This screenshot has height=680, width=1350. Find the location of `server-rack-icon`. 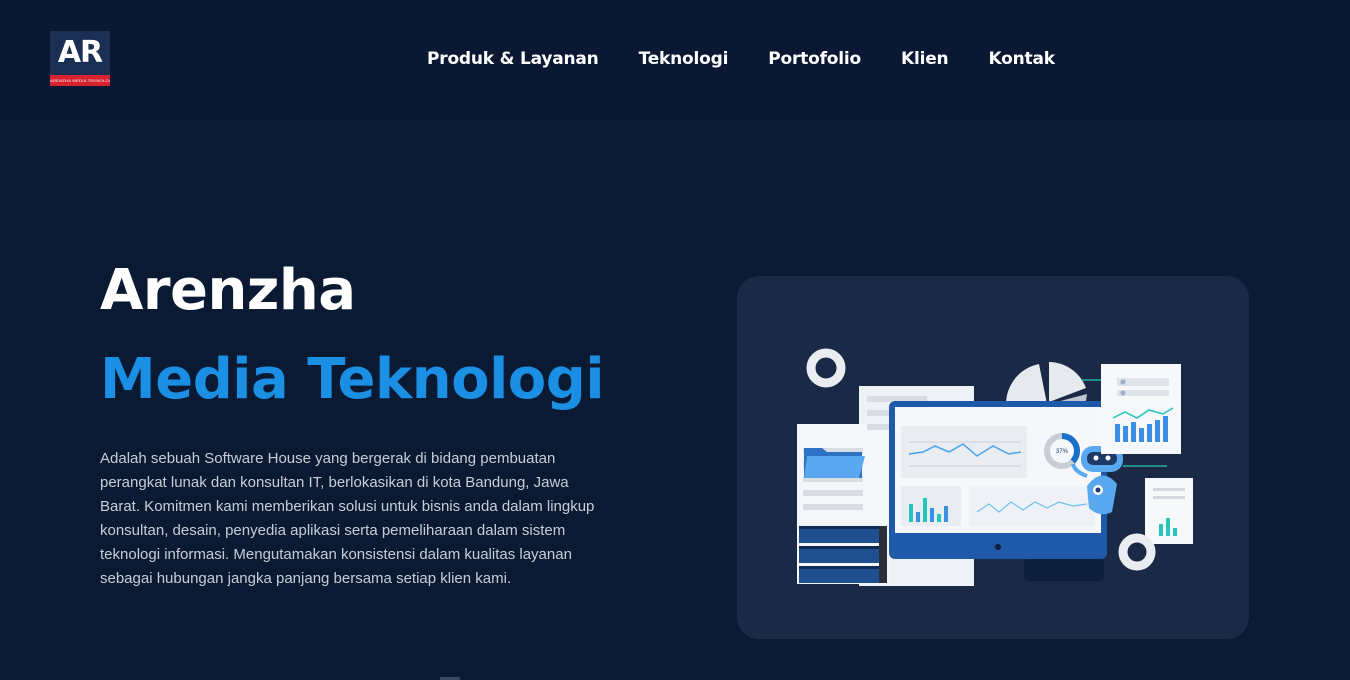

server-rack-icon is located at coordinates (843, 554).